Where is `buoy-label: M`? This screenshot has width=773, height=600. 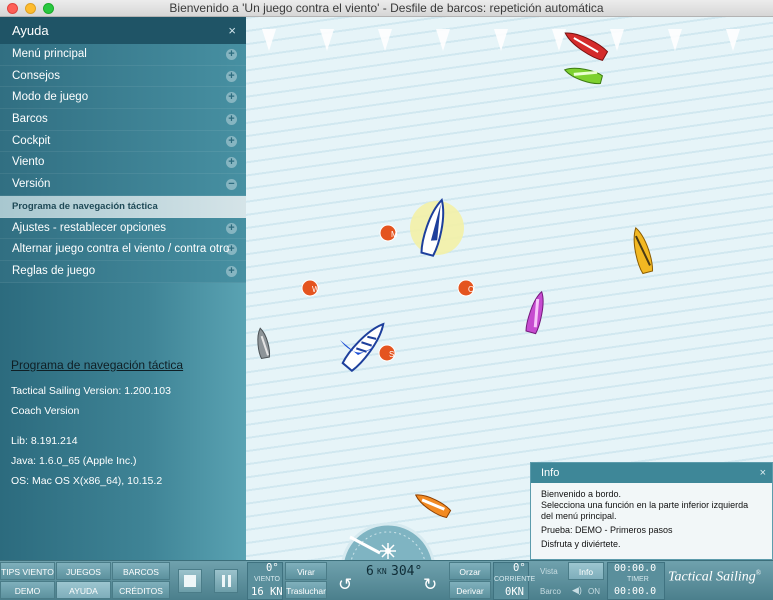 buoy-label: M is located at coordinates (394, 234).